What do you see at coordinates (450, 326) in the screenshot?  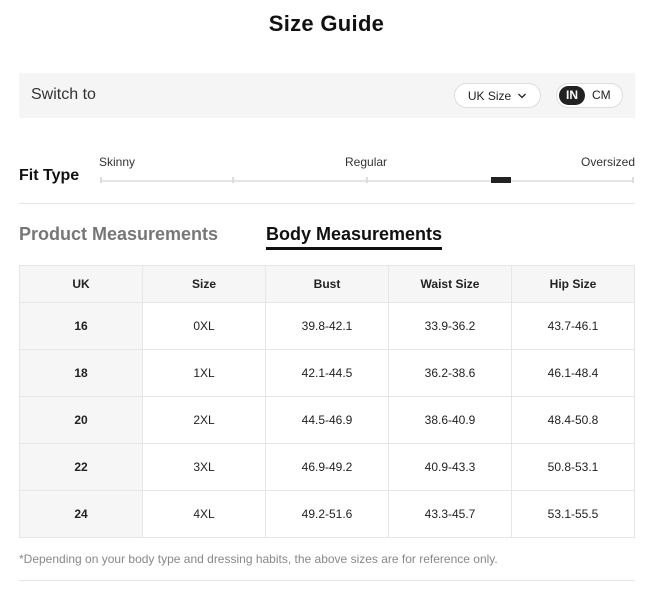 I see `cell-waist: 33.9-36.2` at bounding box center [450, 326].